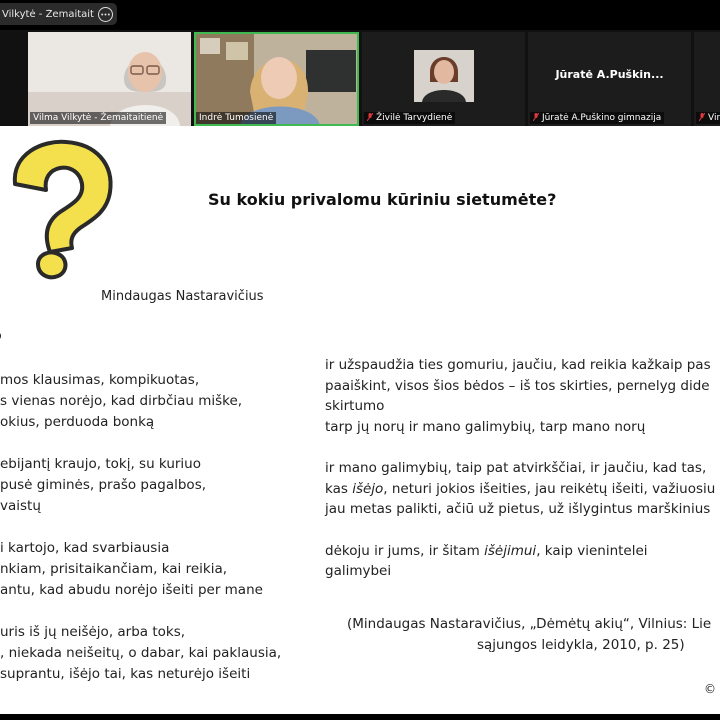 The height and width of the screenshot is (720, 720). What do you see at coordinates (93, 632) in the screenshot?
I see `poem-line: uris iš jų neišėjo, arba toks,` at bounding box center [93, 632].